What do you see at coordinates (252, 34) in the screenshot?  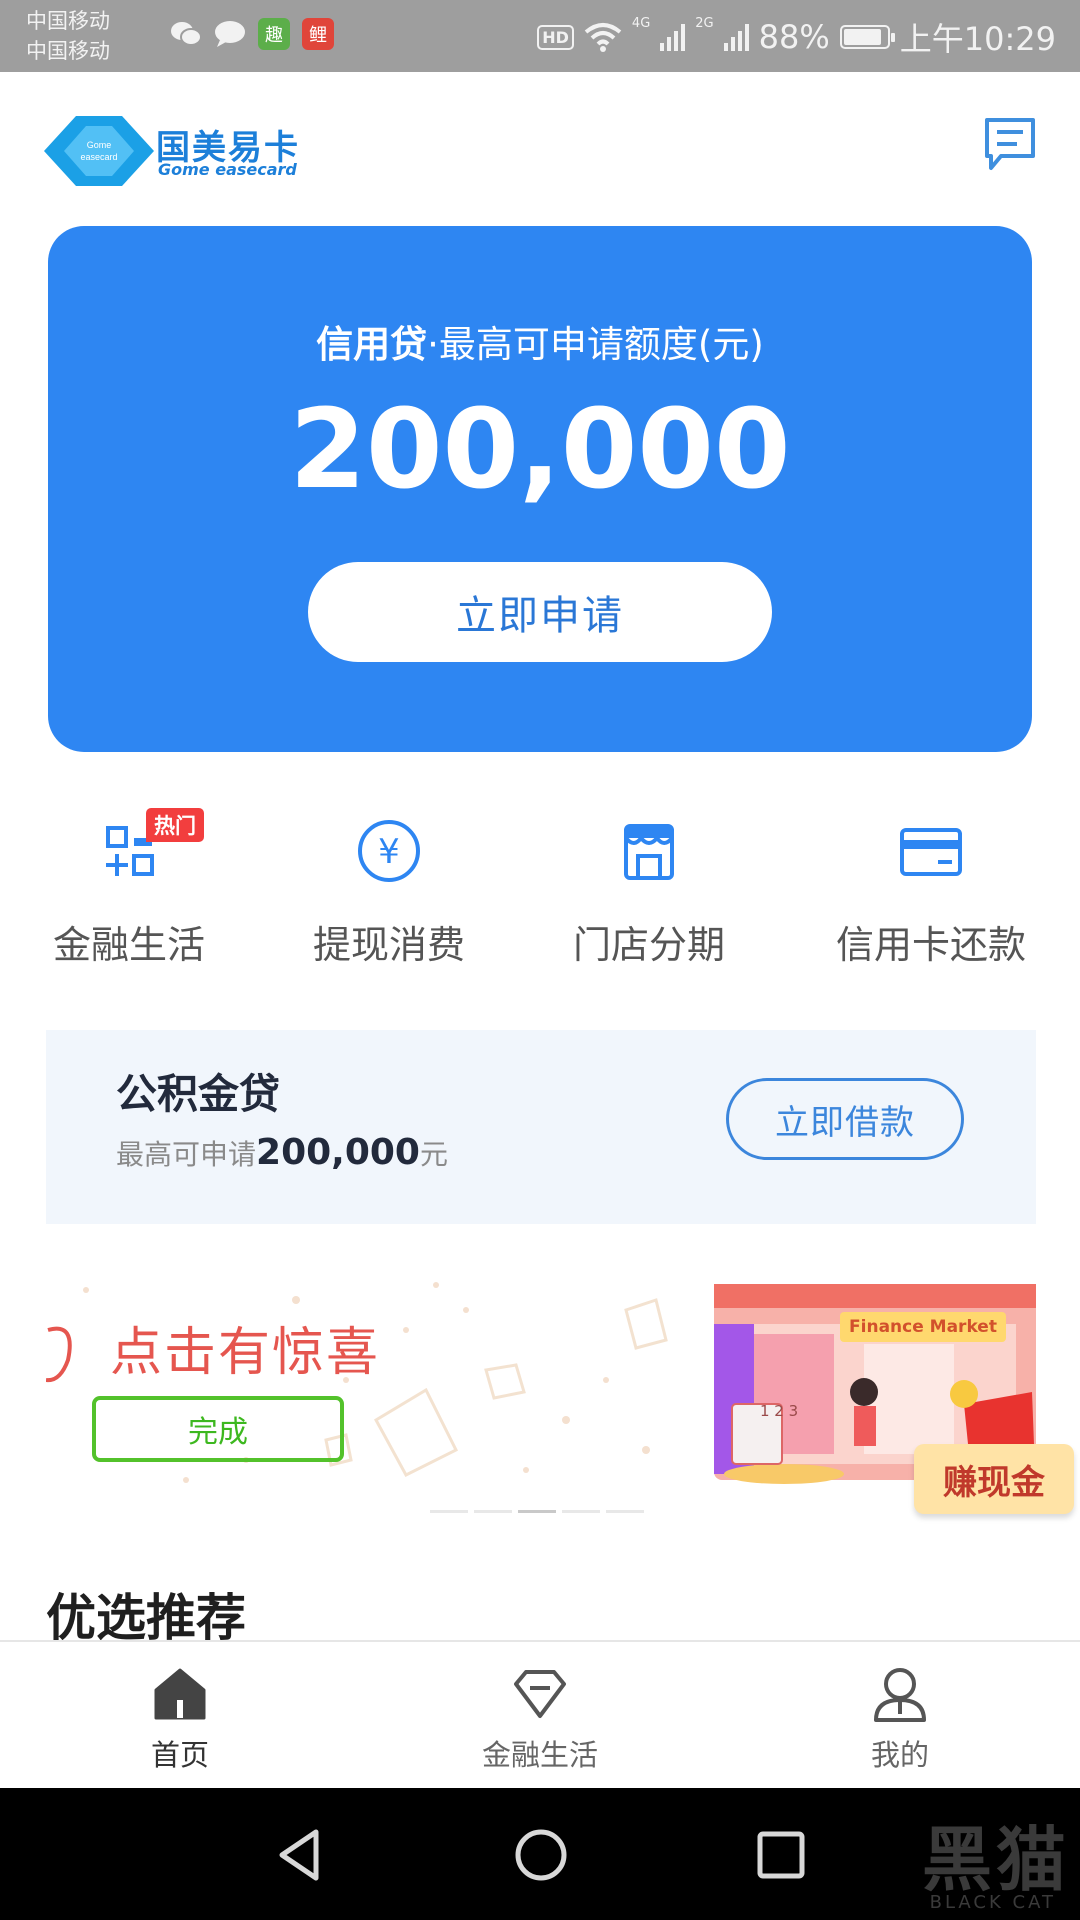 I see `notification-icons: 趣 鲤` at bounding box center [252, 34].